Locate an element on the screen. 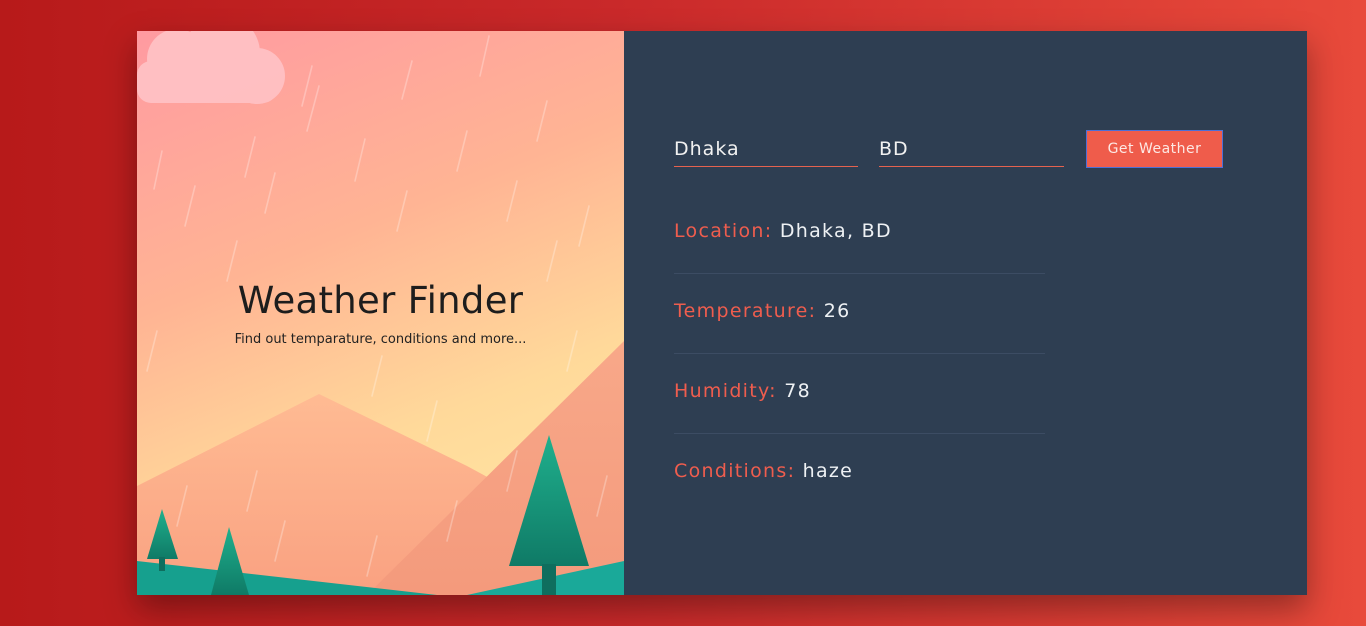 This screenshot has width=1366, height=626. location-label: Location: is located at coordinates (727, 231).